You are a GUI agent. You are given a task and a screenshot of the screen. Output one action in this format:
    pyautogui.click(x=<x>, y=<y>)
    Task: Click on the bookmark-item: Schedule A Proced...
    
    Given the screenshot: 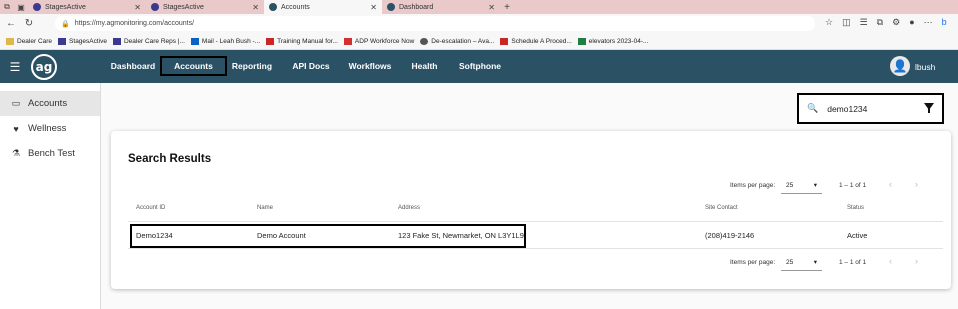 What is the action you would take?
    pyautogui.click(x=536, y=41)
    